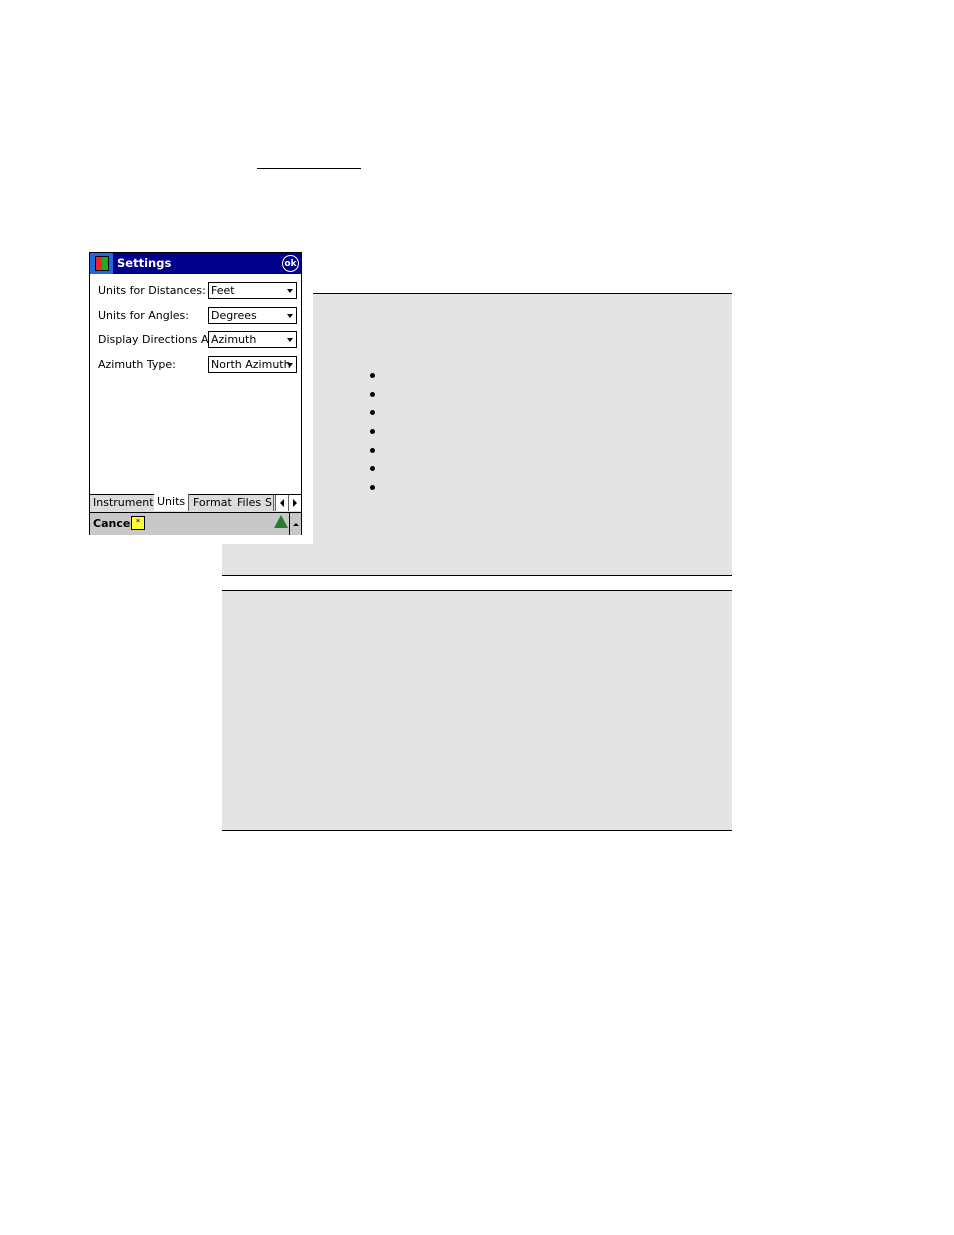 The image size is (954, 1235). What do you see at coordinates (213, 503) in the screenshot?
I see `tab-format: Format` at bounding box center [213, 503].